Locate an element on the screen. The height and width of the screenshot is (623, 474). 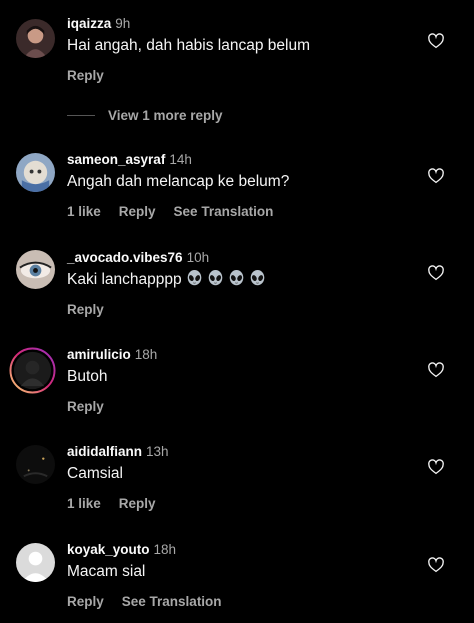
comment-header: _avocado.vibes76 10h is located at coordinates (240, 258).